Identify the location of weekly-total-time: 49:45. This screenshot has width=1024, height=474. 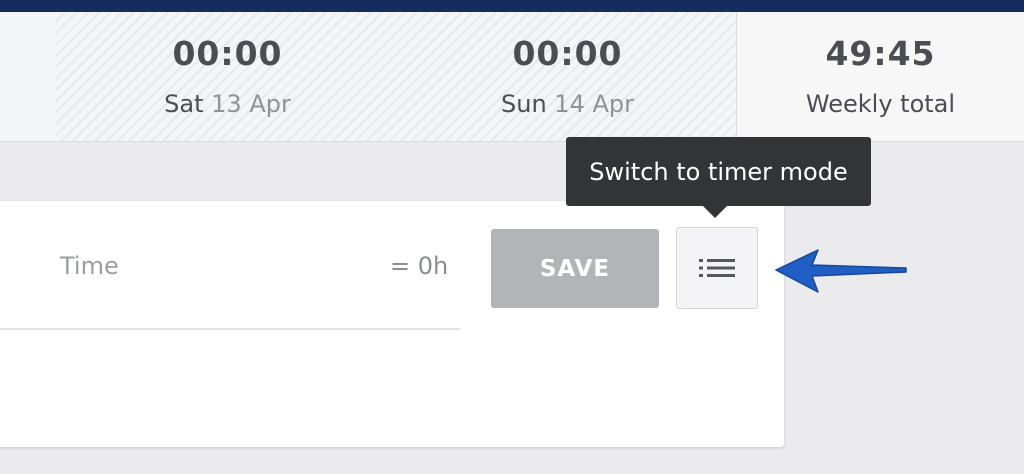
(880, 53).